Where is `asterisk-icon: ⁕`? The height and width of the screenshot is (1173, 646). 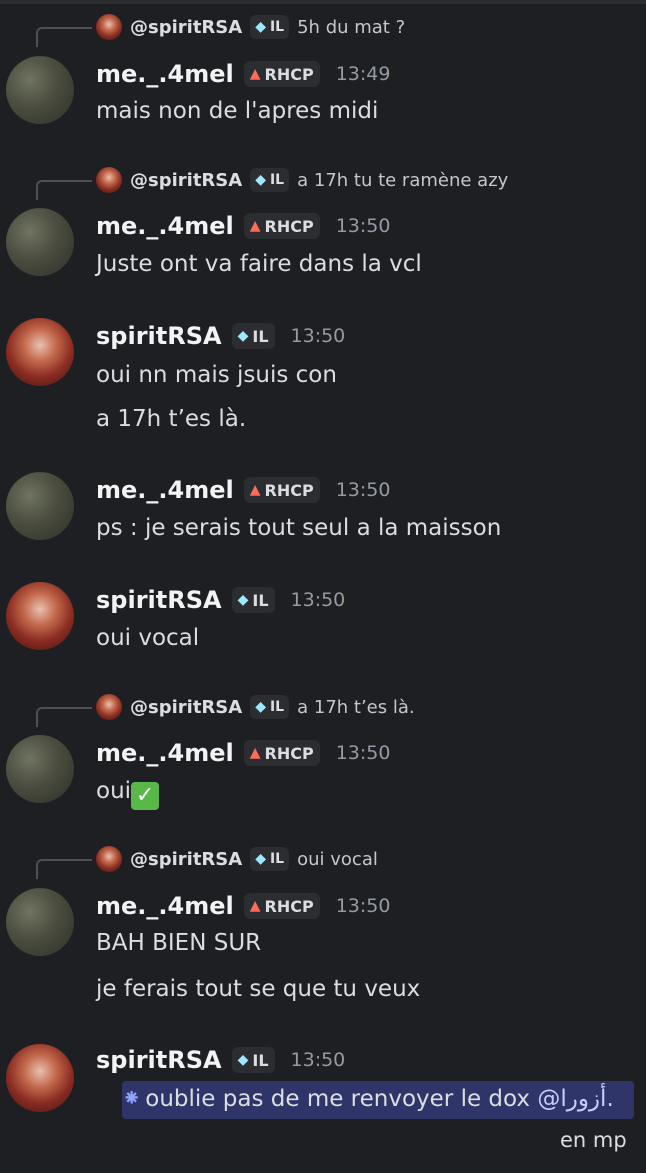
asterisk-icon: ⁕ is located at coordinates (132, 1099).